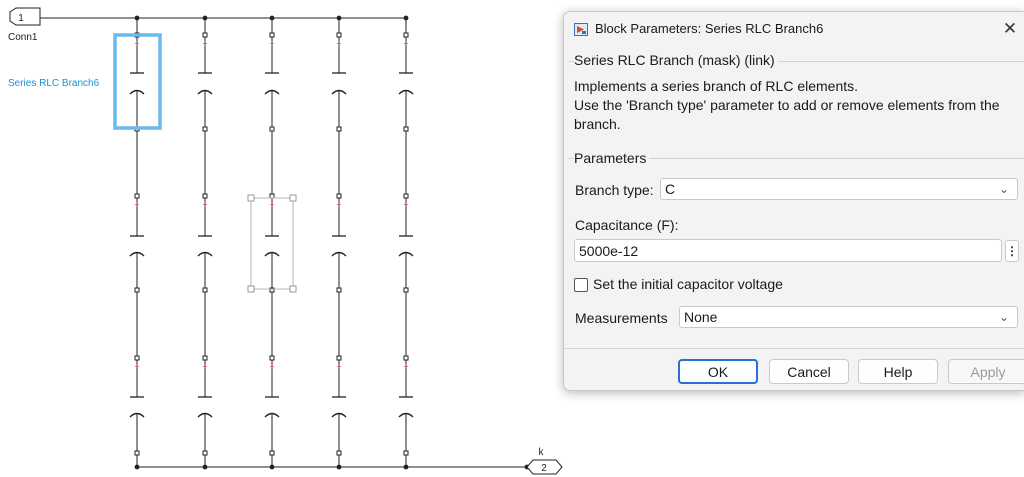 This screenshot has width=1024, height=477. What do you see at coordinates (614, 190) in the screenshot?
I see `branch-type-label: Branch type:` at bounding box center [614, 190].